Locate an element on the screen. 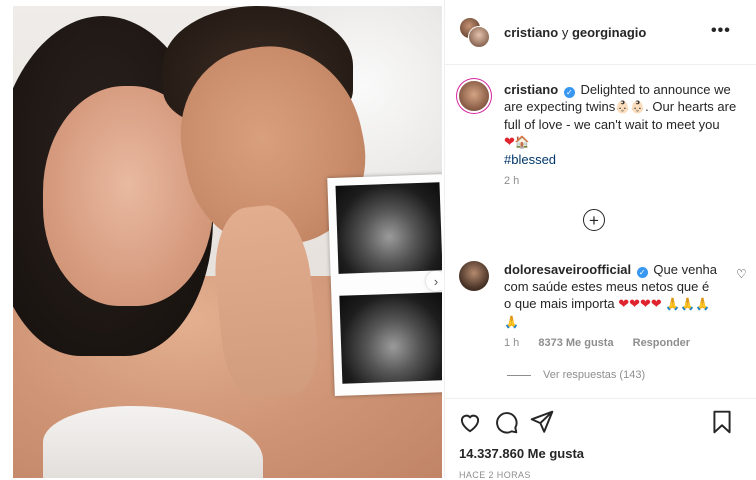  view-replies-button: Ver respuestas (143) is located at coordinates (576, 375).